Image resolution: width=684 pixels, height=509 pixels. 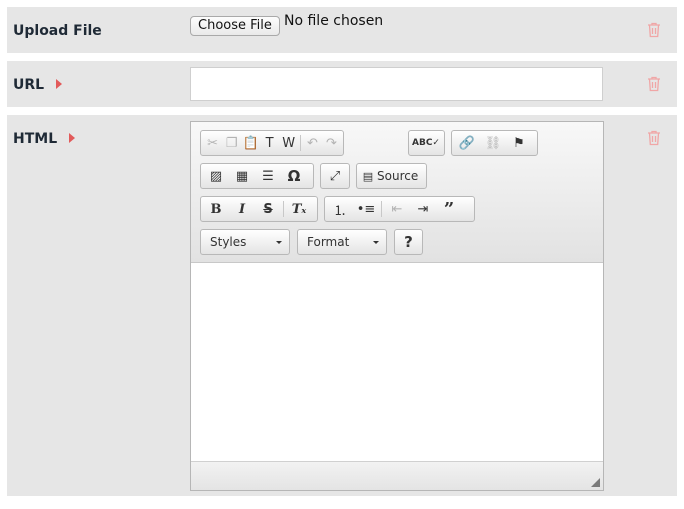 I want to click on styles-dropdown-label: Styles, so click(x=228, y=242).